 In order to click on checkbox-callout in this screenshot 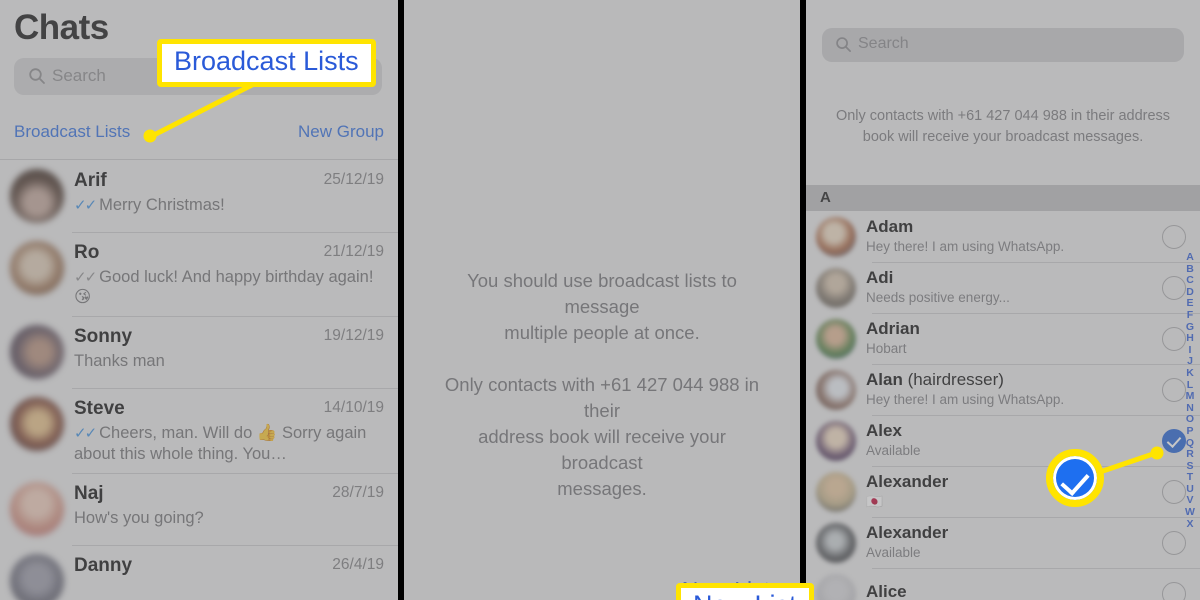, I will do `click(1075, 478)`.